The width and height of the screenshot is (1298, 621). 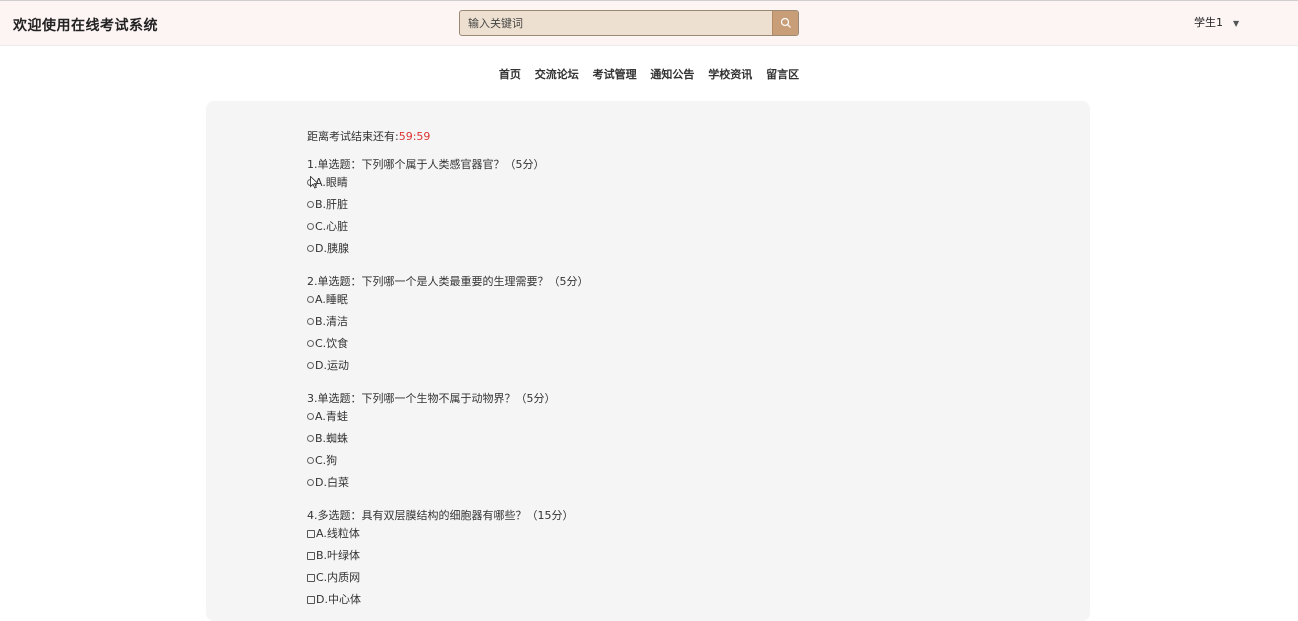 I want to click on nav-item-exam-management: 考试管理, so click(x=615, y=74).